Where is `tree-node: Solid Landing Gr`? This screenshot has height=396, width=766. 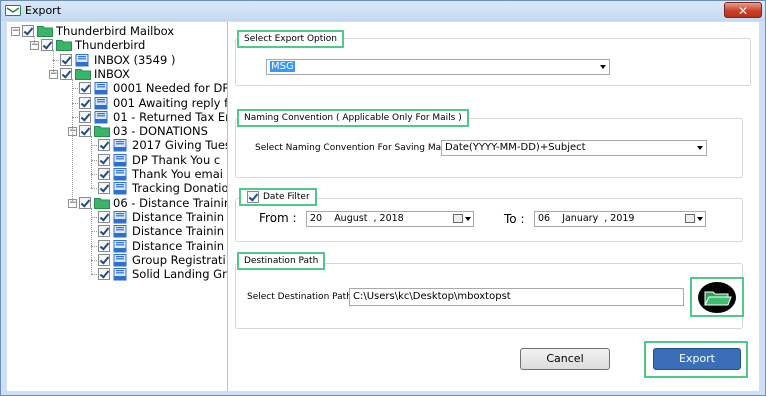 tree-node: Solid Landing Gr is located at coordinates (117, 274).